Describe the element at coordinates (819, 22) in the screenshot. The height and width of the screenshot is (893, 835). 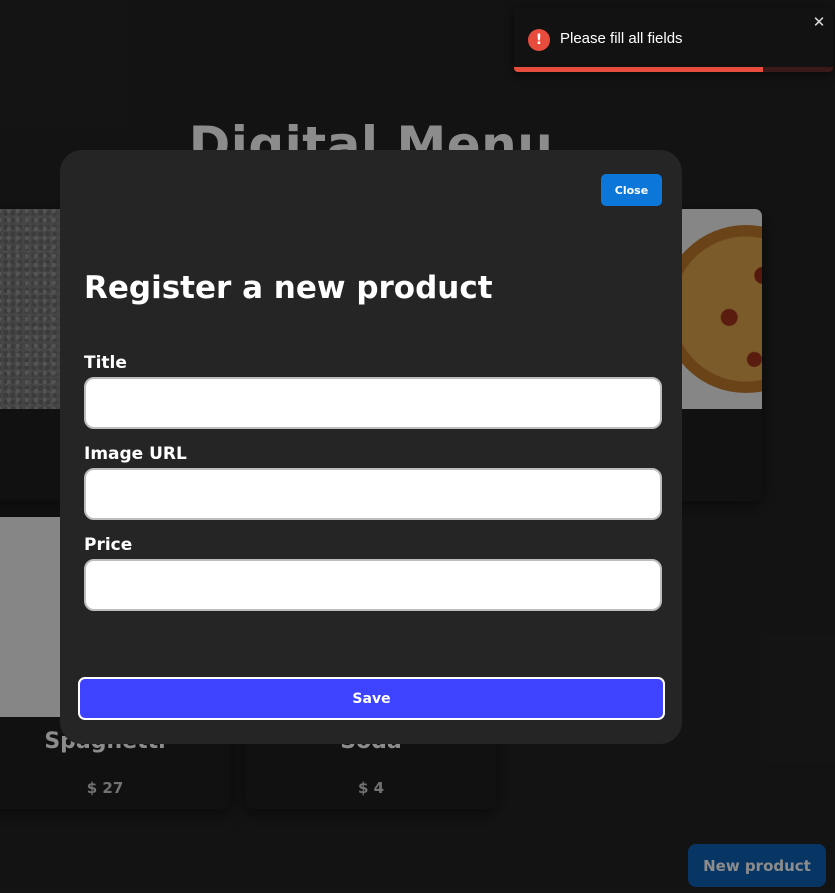
I see `close-icon: ✕` at that location.